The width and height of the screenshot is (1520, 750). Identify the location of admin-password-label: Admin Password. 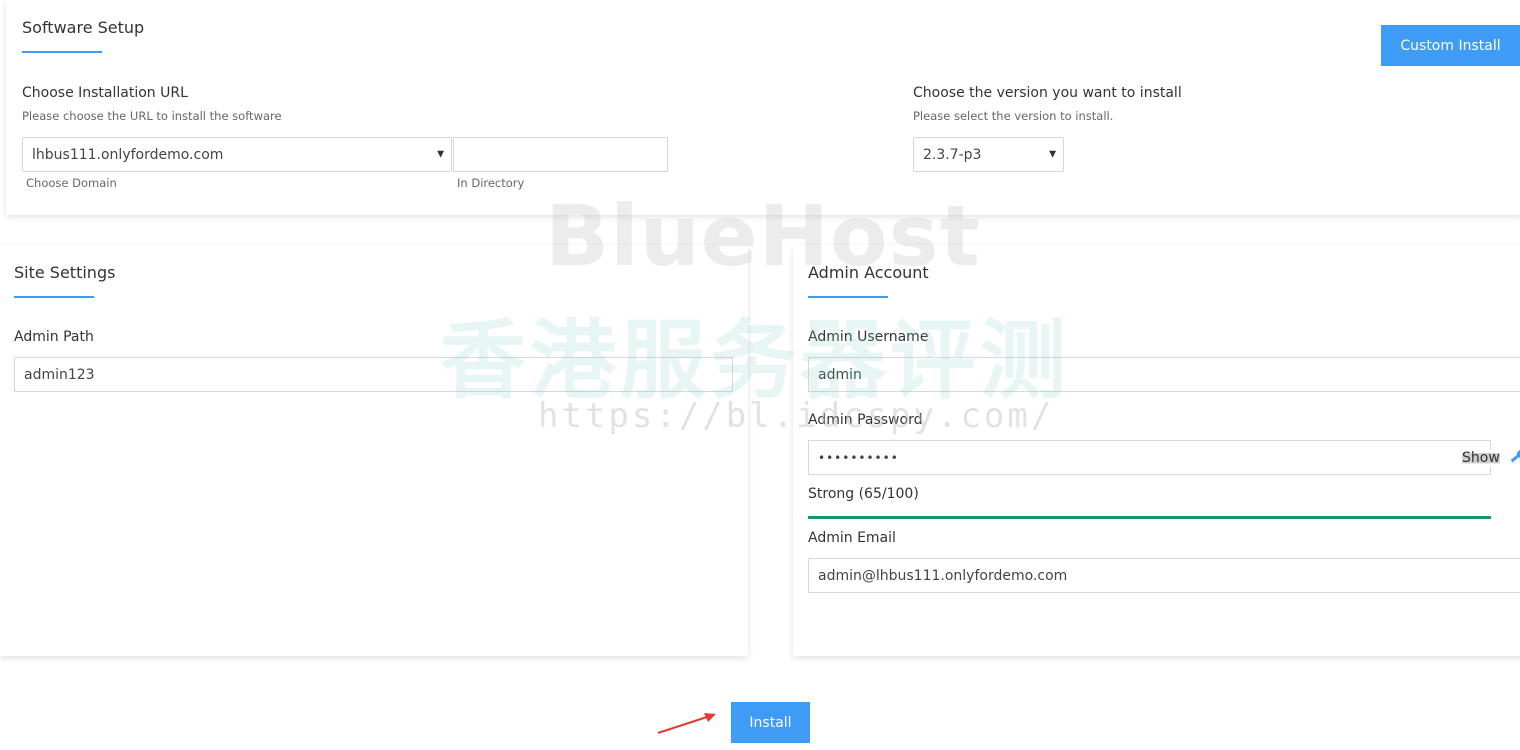
(865, 420).